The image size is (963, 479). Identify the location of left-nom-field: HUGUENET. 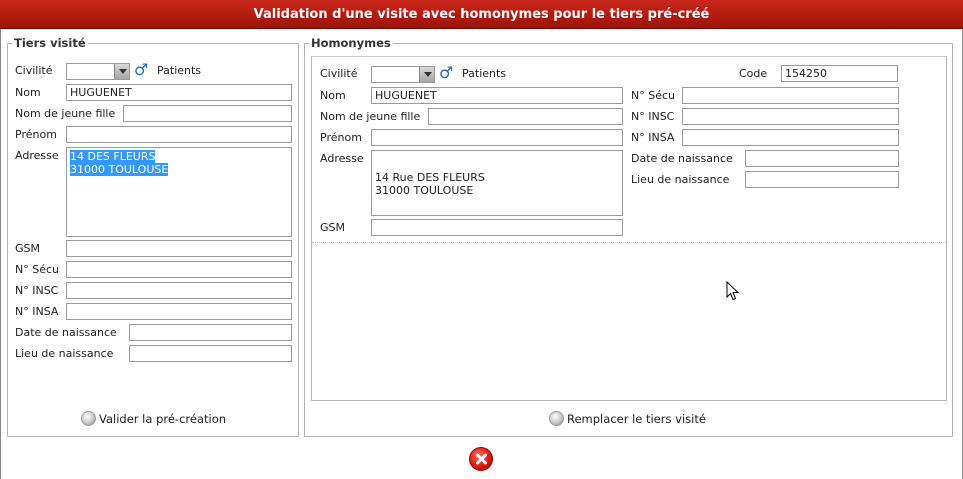
(179, 92).